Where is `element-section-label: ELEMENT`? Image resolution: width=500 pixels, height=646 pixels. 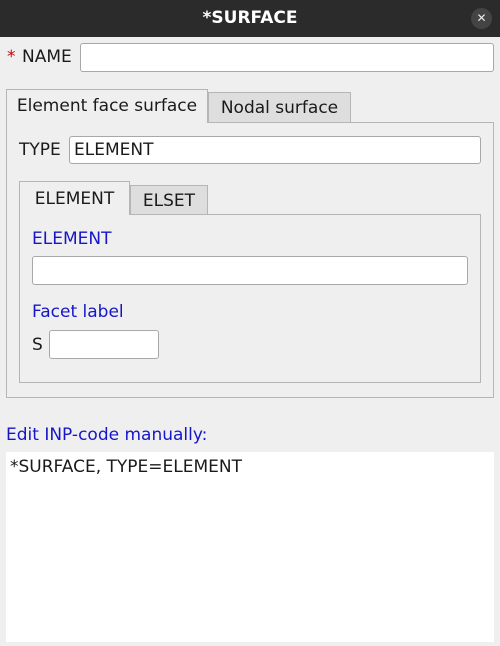
element-section-label: ELEMENT is located at coordinates (72, 239).